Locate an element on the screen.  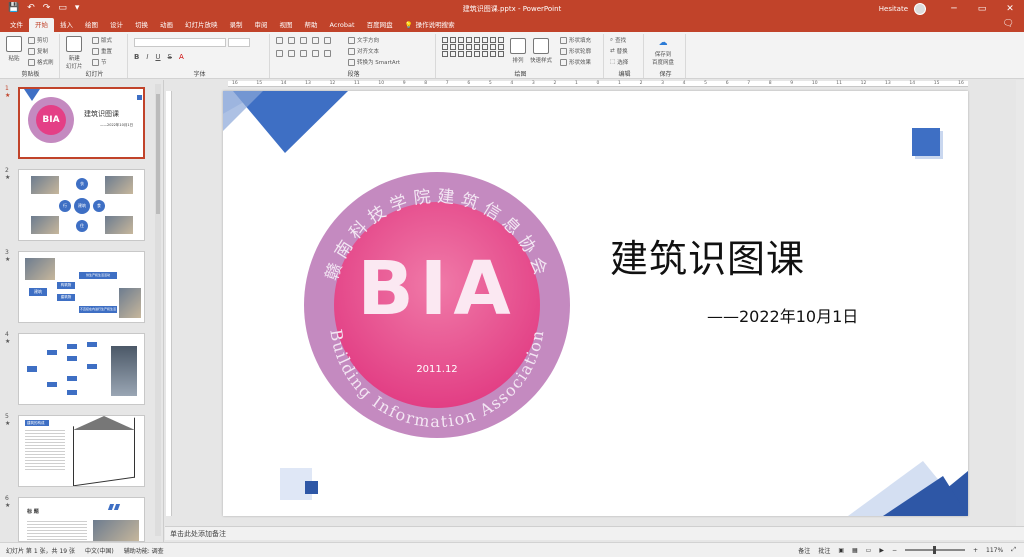
shape-gallery is located at coordinates (473, 47).